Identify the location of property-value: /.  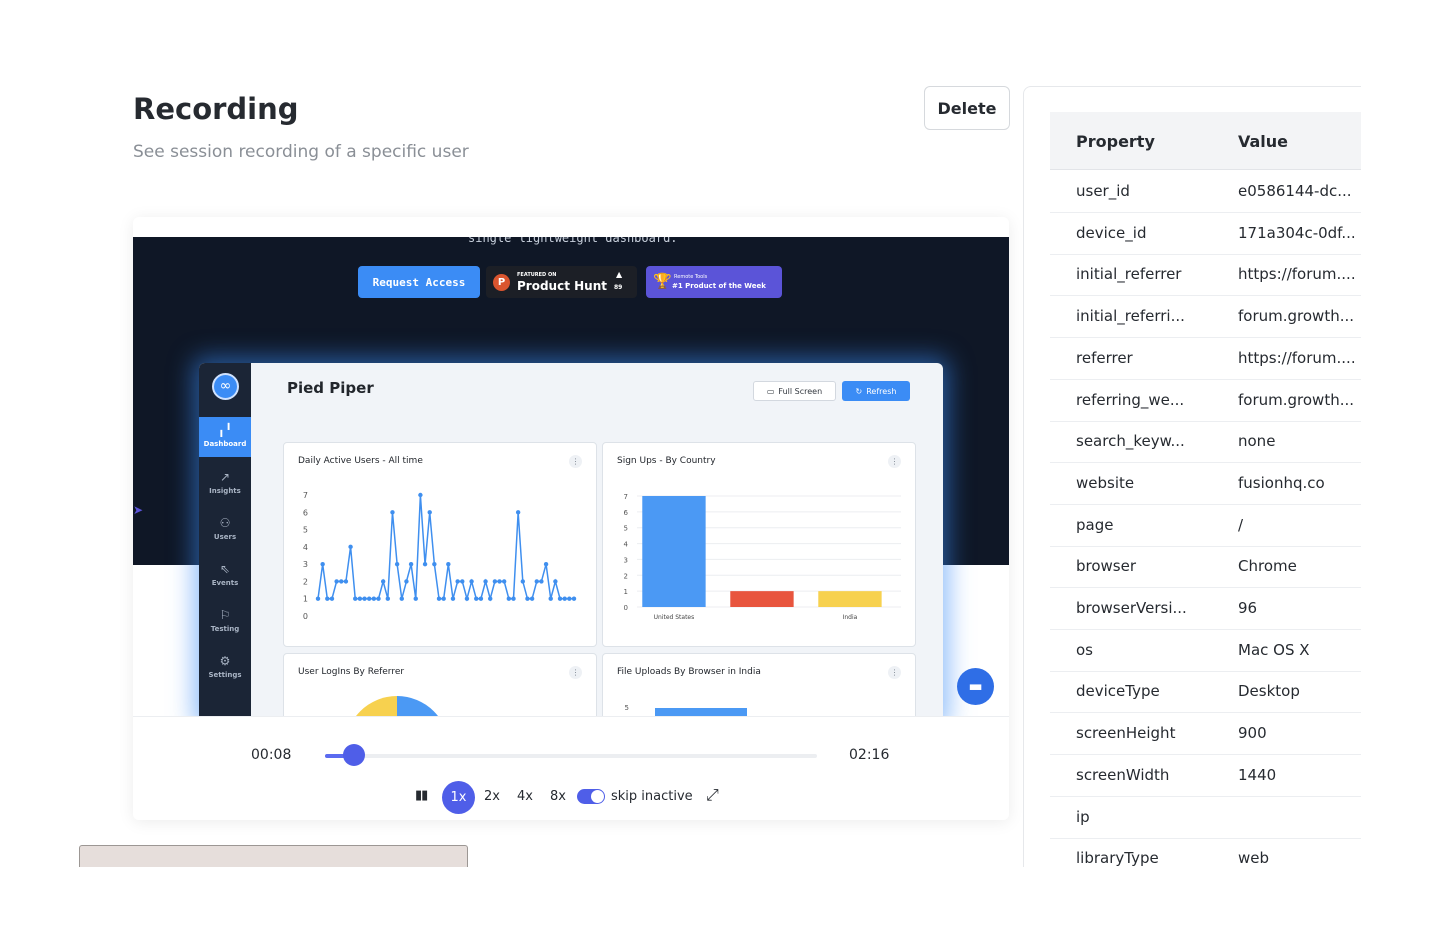
(1241, 524).